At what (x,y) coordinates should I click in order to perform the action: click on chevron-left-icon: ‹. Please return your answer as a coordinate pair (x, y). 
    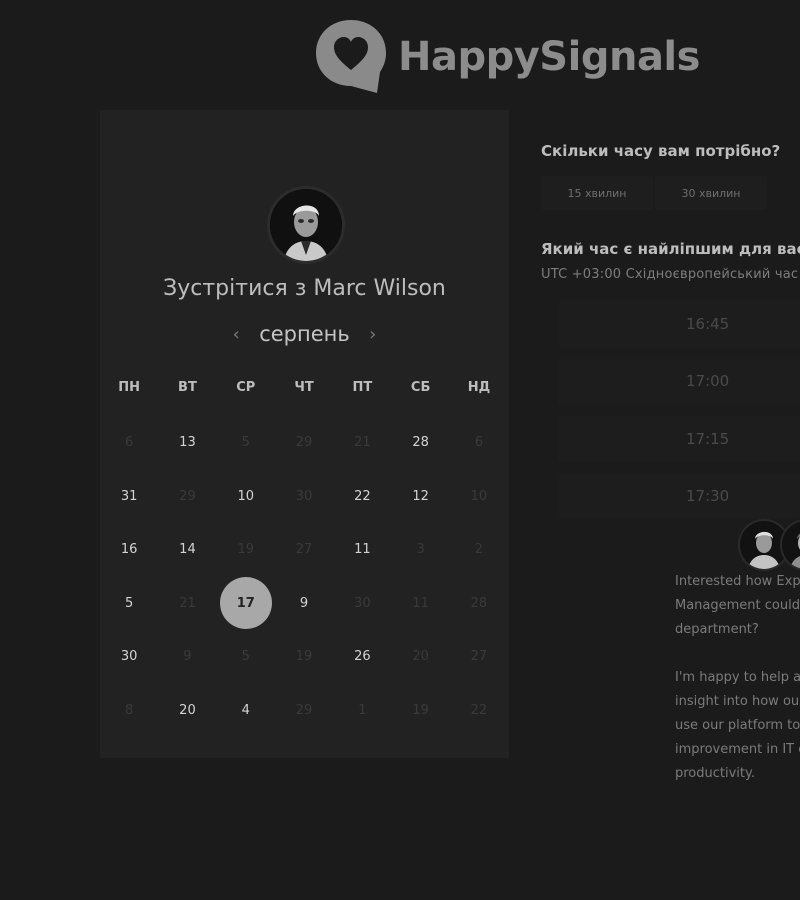
    Looking at the image, I should click on (236, 334).